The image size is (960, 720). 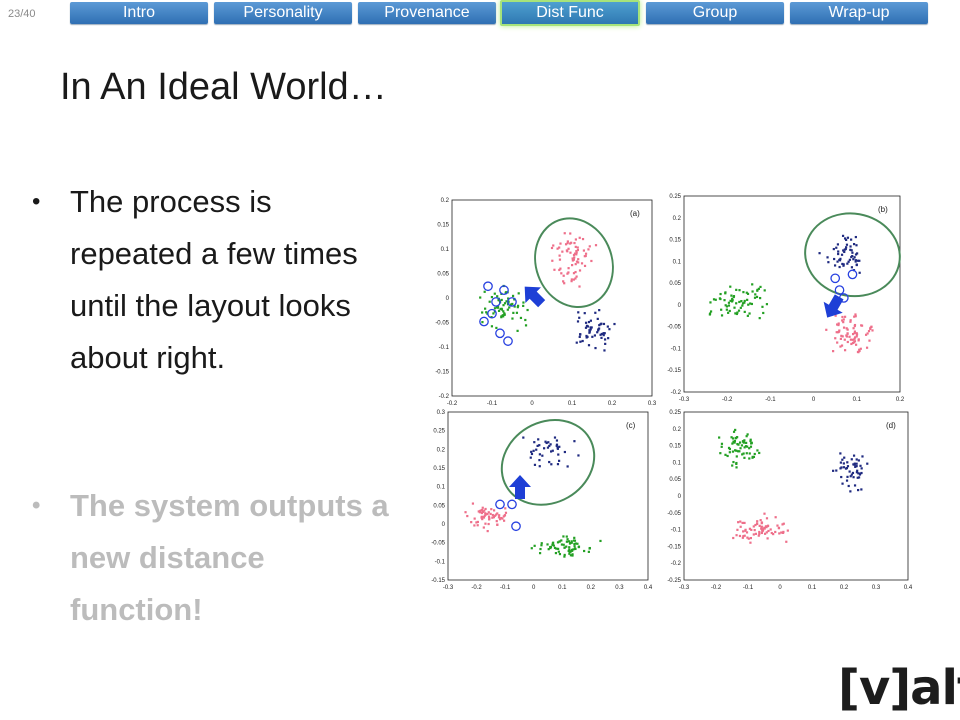 I want to click on tab-wrap-up: Wrap-up, so click(x=859, y=13).